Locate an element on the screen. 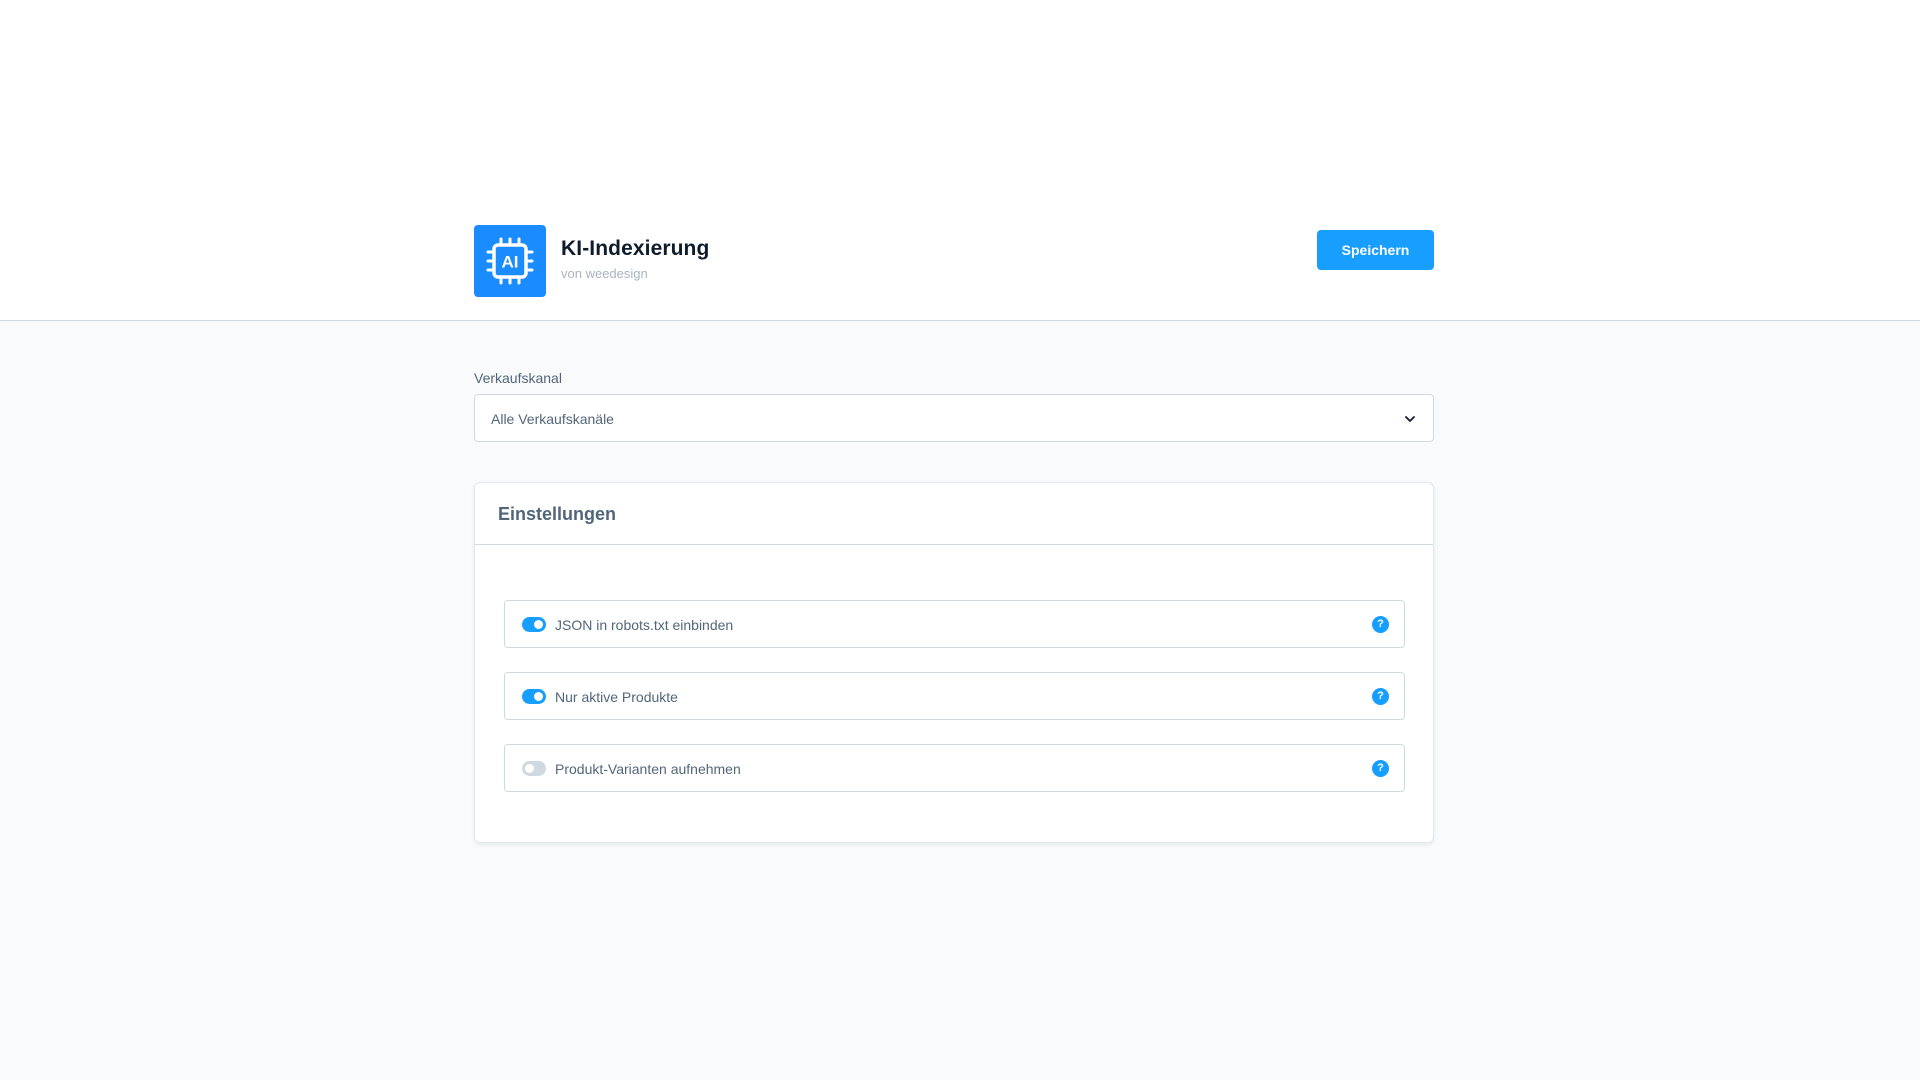 Image resolution: width=1920 pixels, height=1080 pixels. sales-channel-select: Alle Verkaufskanäle is located at coordinates (954, 418).